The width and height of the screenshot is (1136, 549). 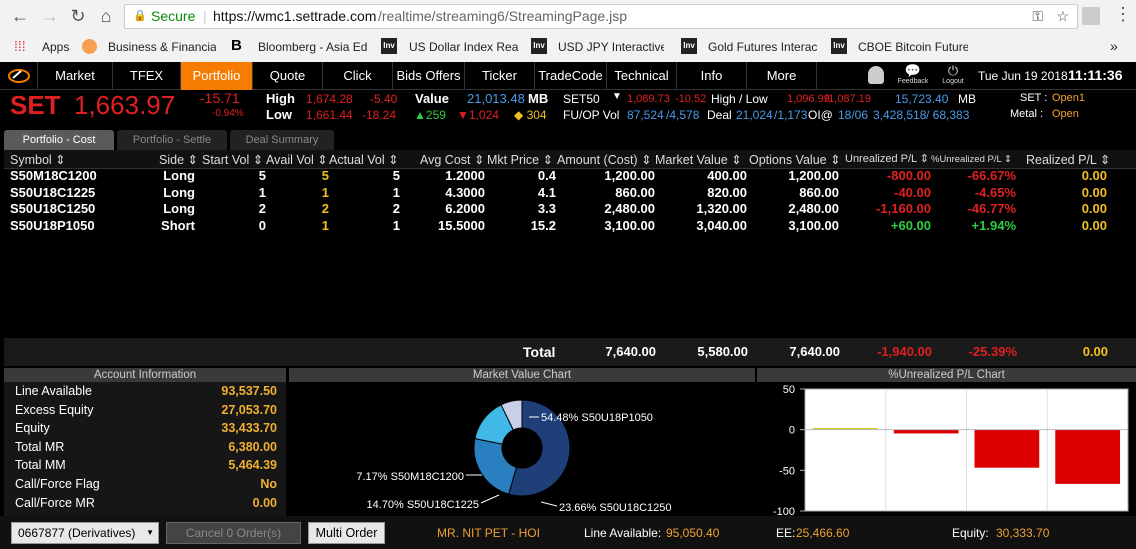 What do you see at coordinates (147, 76) in the screenshot?
I see `menu-tfex: TFEX` at bounding box center [147, 76].